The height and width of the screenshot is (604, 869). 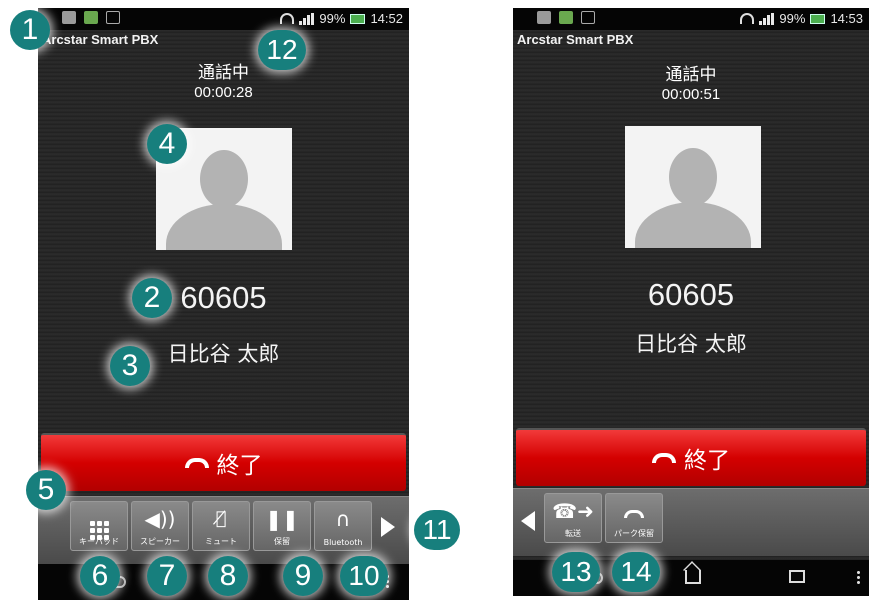 I want to click on status-bar: 99% 14:53, so click(x=691, y=19).